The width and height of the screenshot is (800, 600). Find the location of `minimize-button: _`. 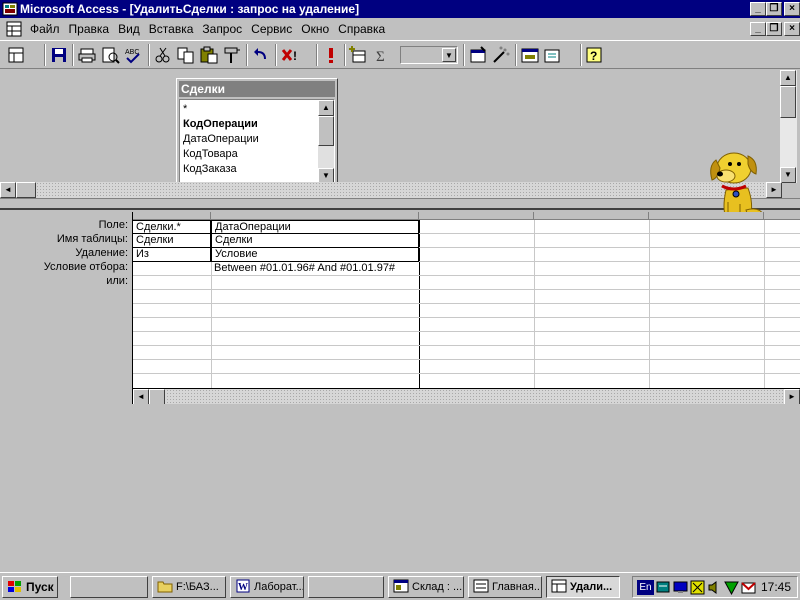

minimize-button: _ is located at coordinates (758, 9).